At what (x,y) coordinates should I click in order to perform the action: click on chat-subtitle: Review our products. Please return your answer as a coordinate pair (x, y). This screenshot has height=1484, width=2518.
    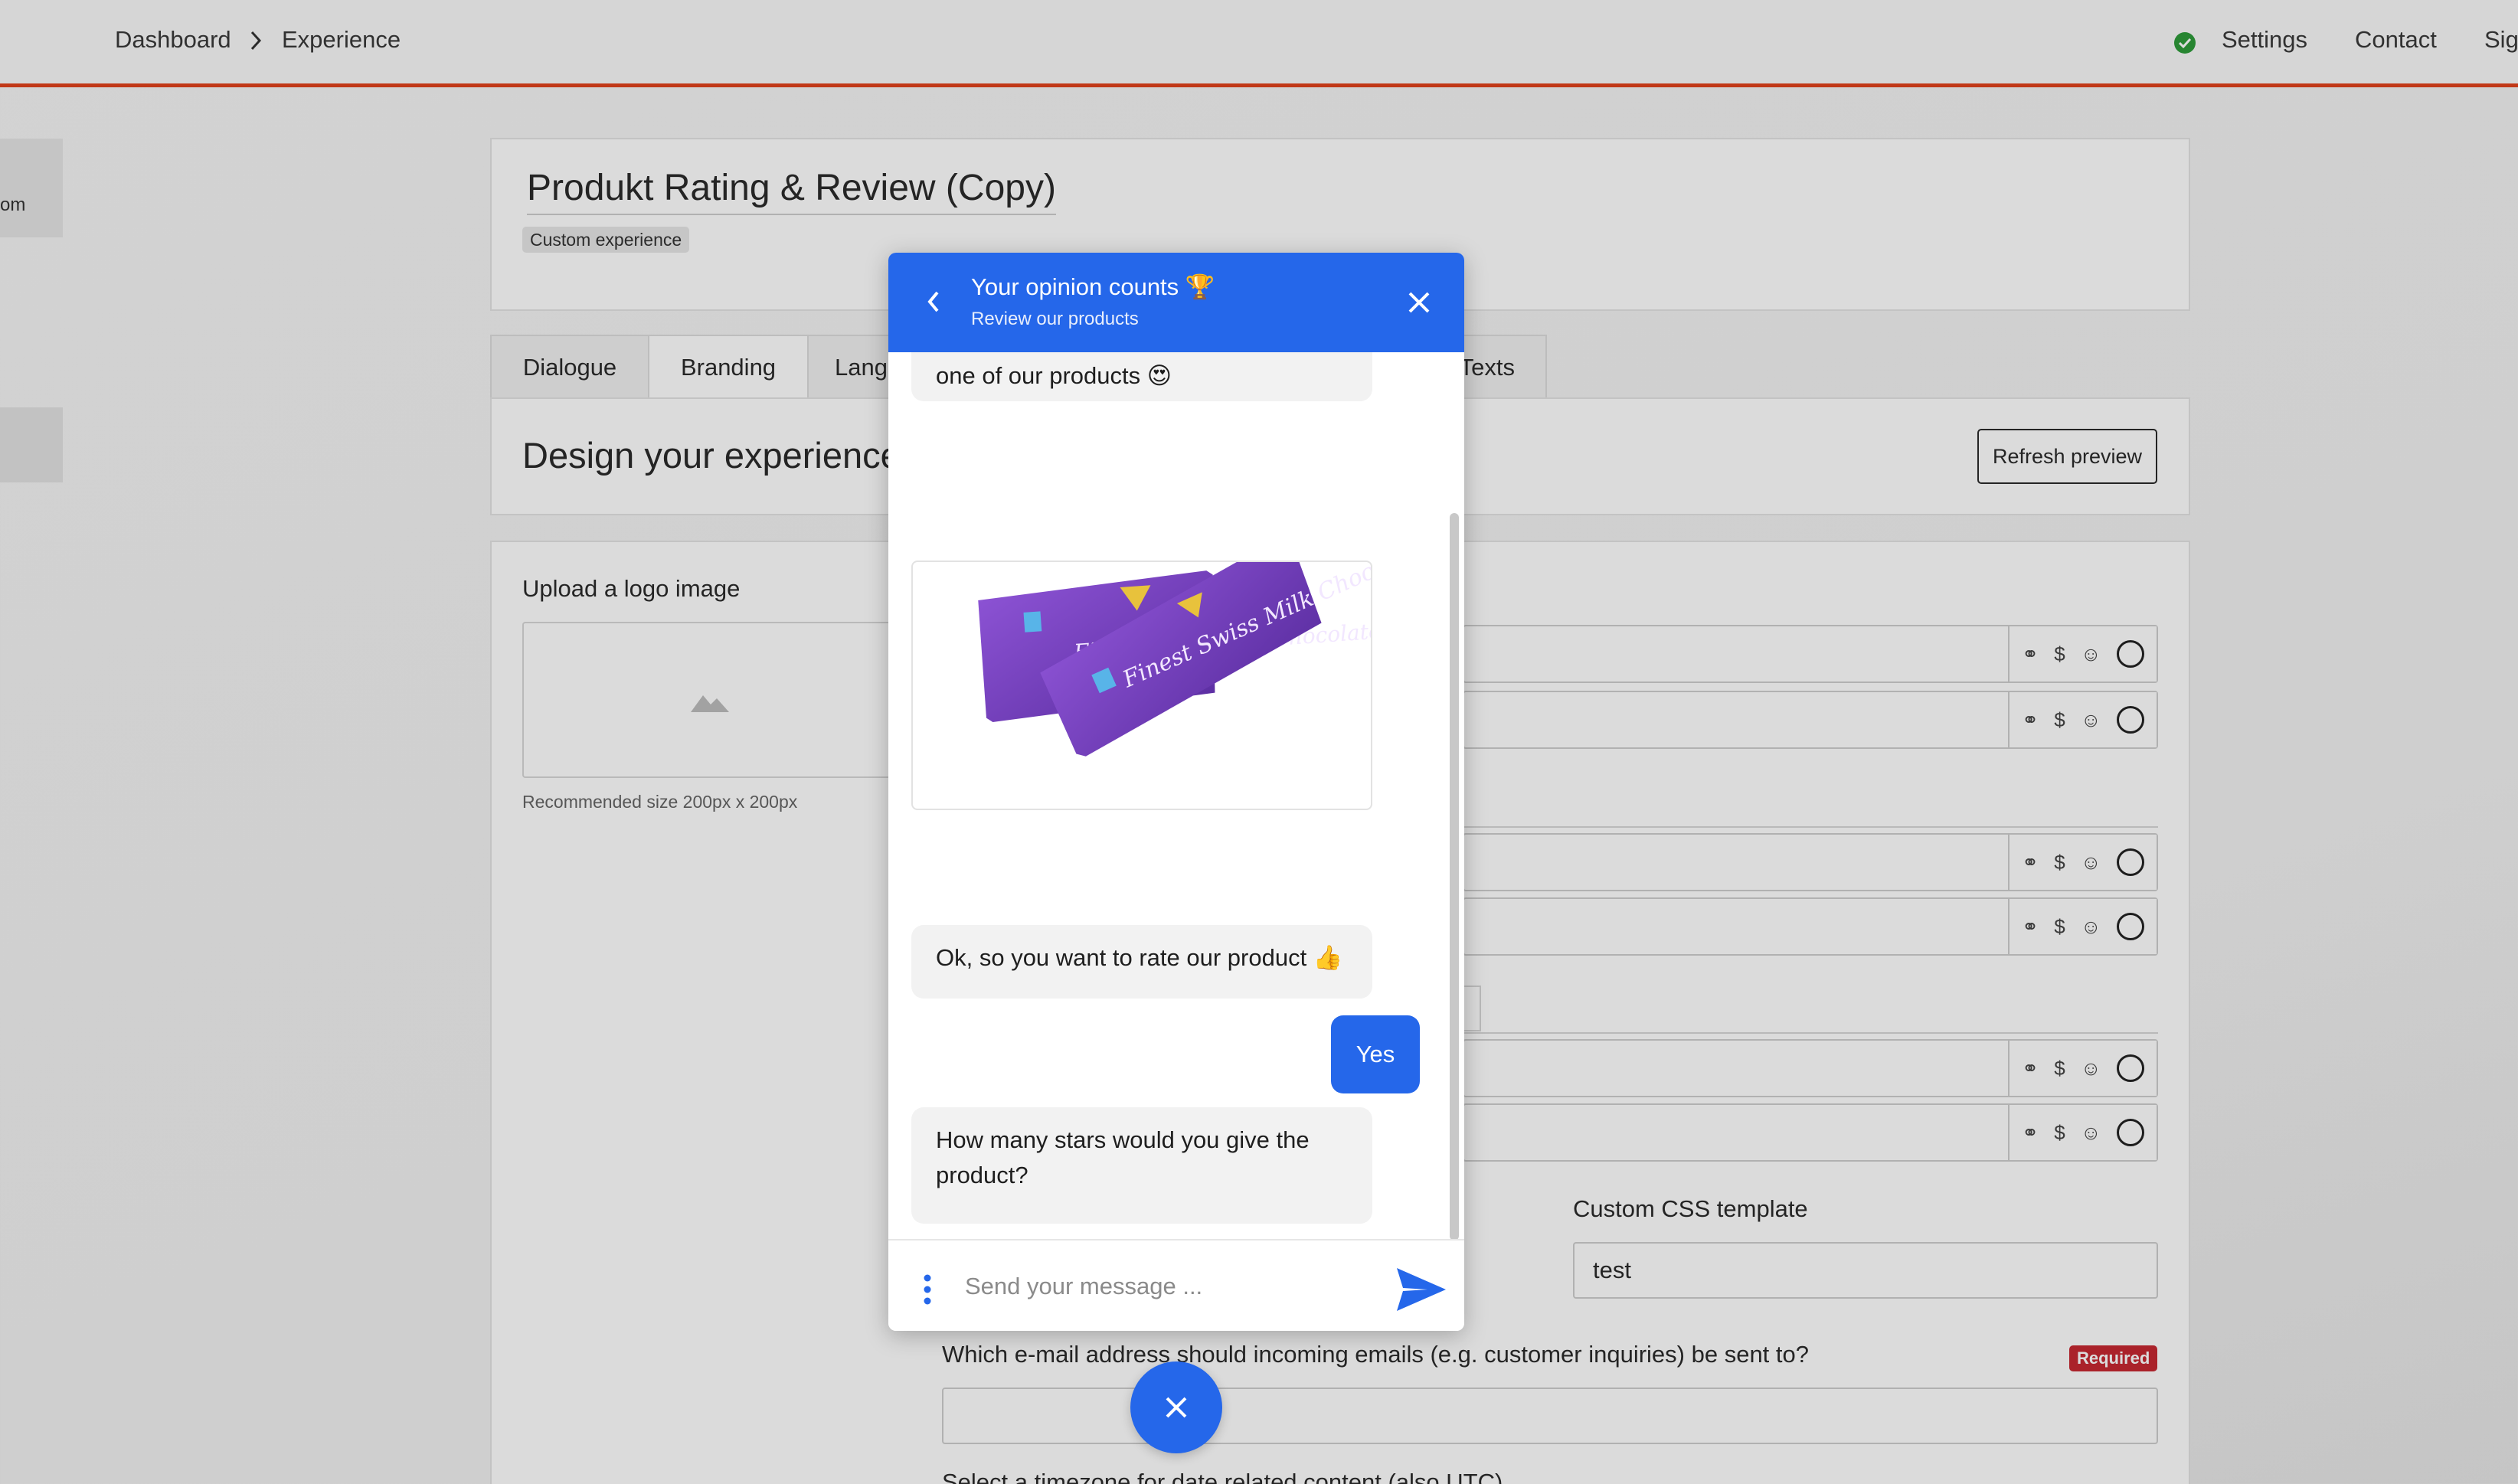
    Looking at the image, I should click on (1055, 319).